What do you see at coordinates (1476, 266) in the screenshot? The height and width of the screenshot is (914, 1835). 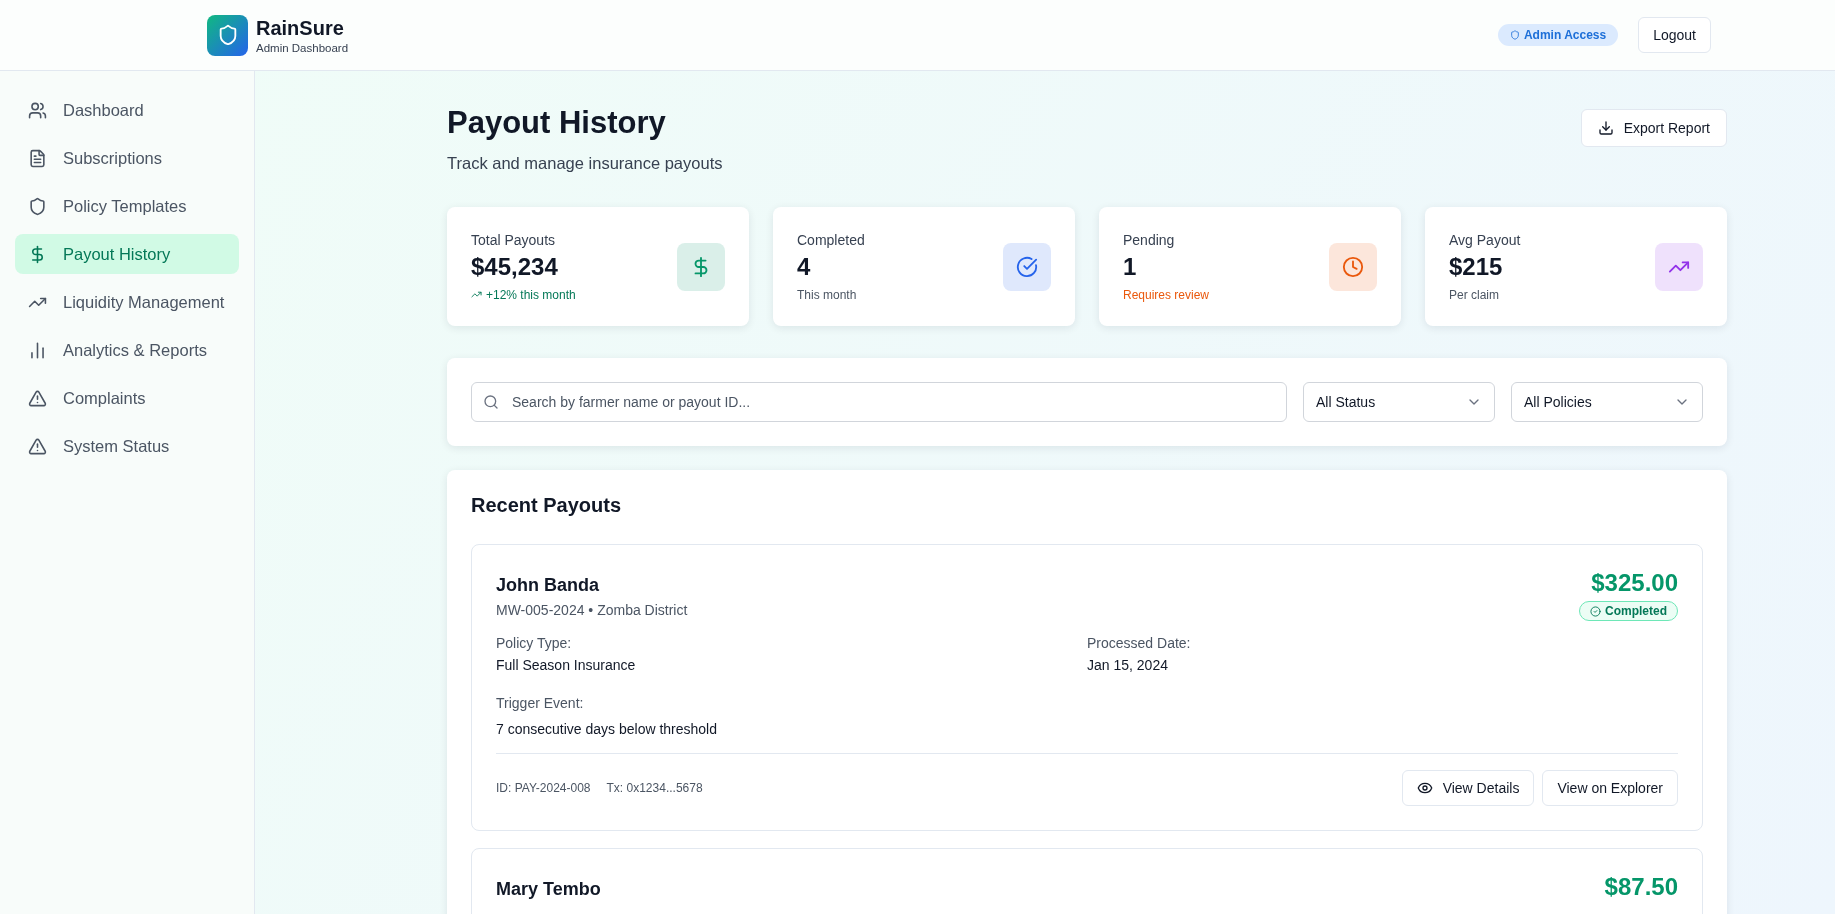 I see `stat-value: $215` at bounding box center [1476, 266].